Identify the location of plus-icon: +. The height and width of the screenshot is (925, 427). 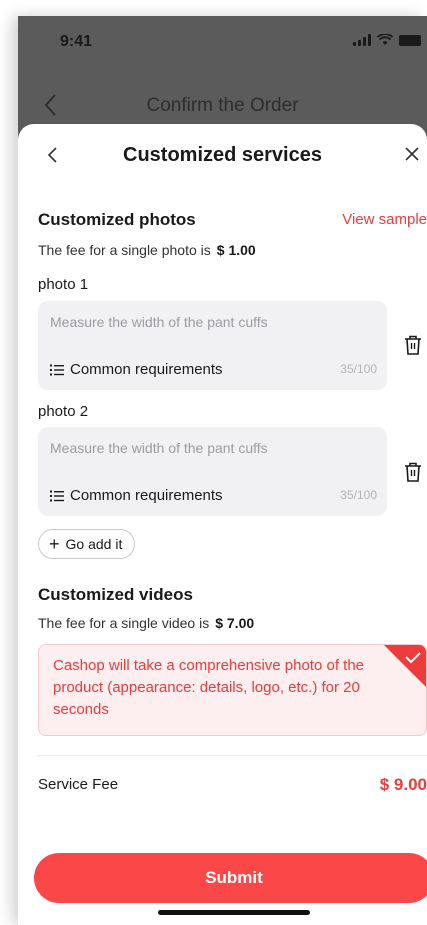
(54, 544).